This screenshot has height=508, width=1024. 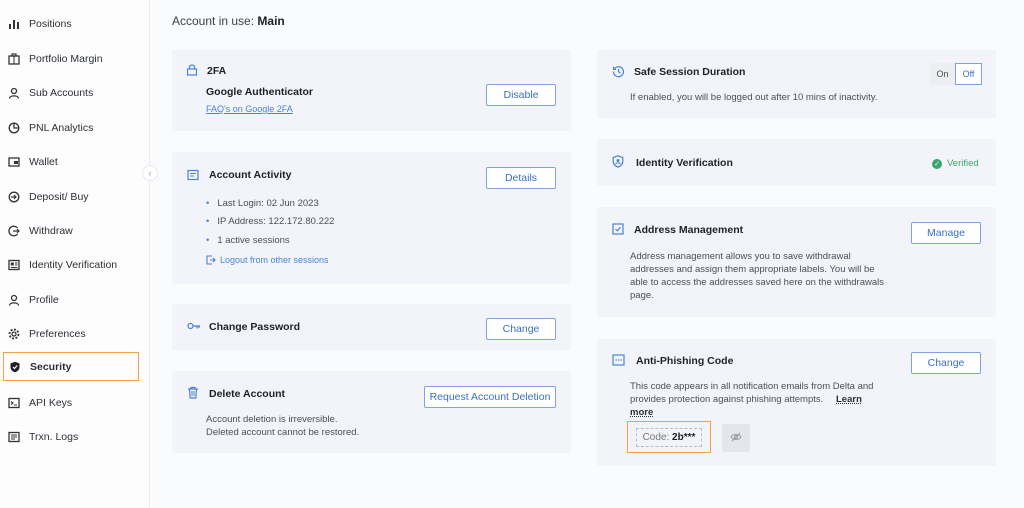 I want to click on lock-icon, so click(x=193, y=71).